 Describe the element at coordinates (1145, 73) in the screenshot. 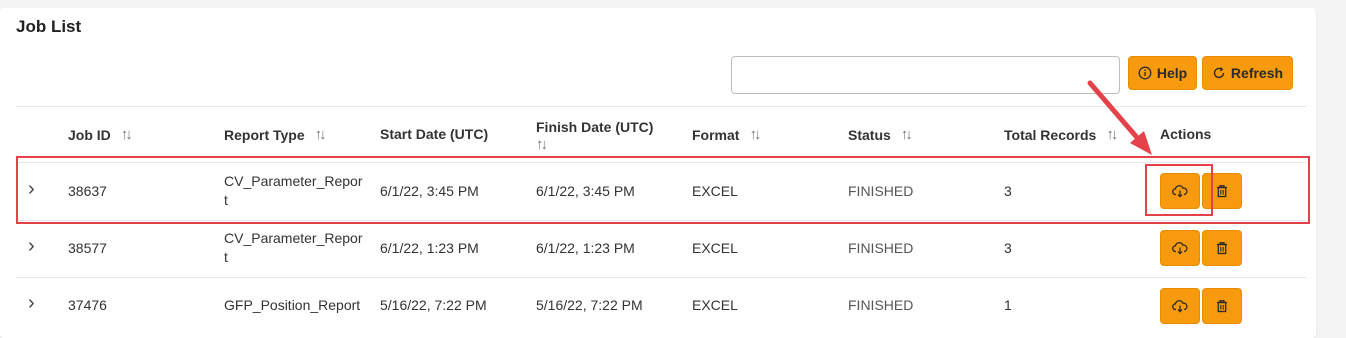

I see `info-circle-icon` at that location.